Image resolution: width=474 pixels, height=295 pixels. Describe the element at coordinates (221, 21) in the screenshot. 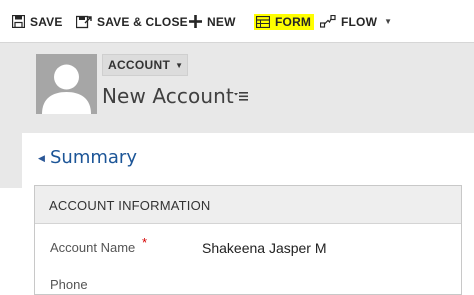

I see `new-label: NEW` at that location.